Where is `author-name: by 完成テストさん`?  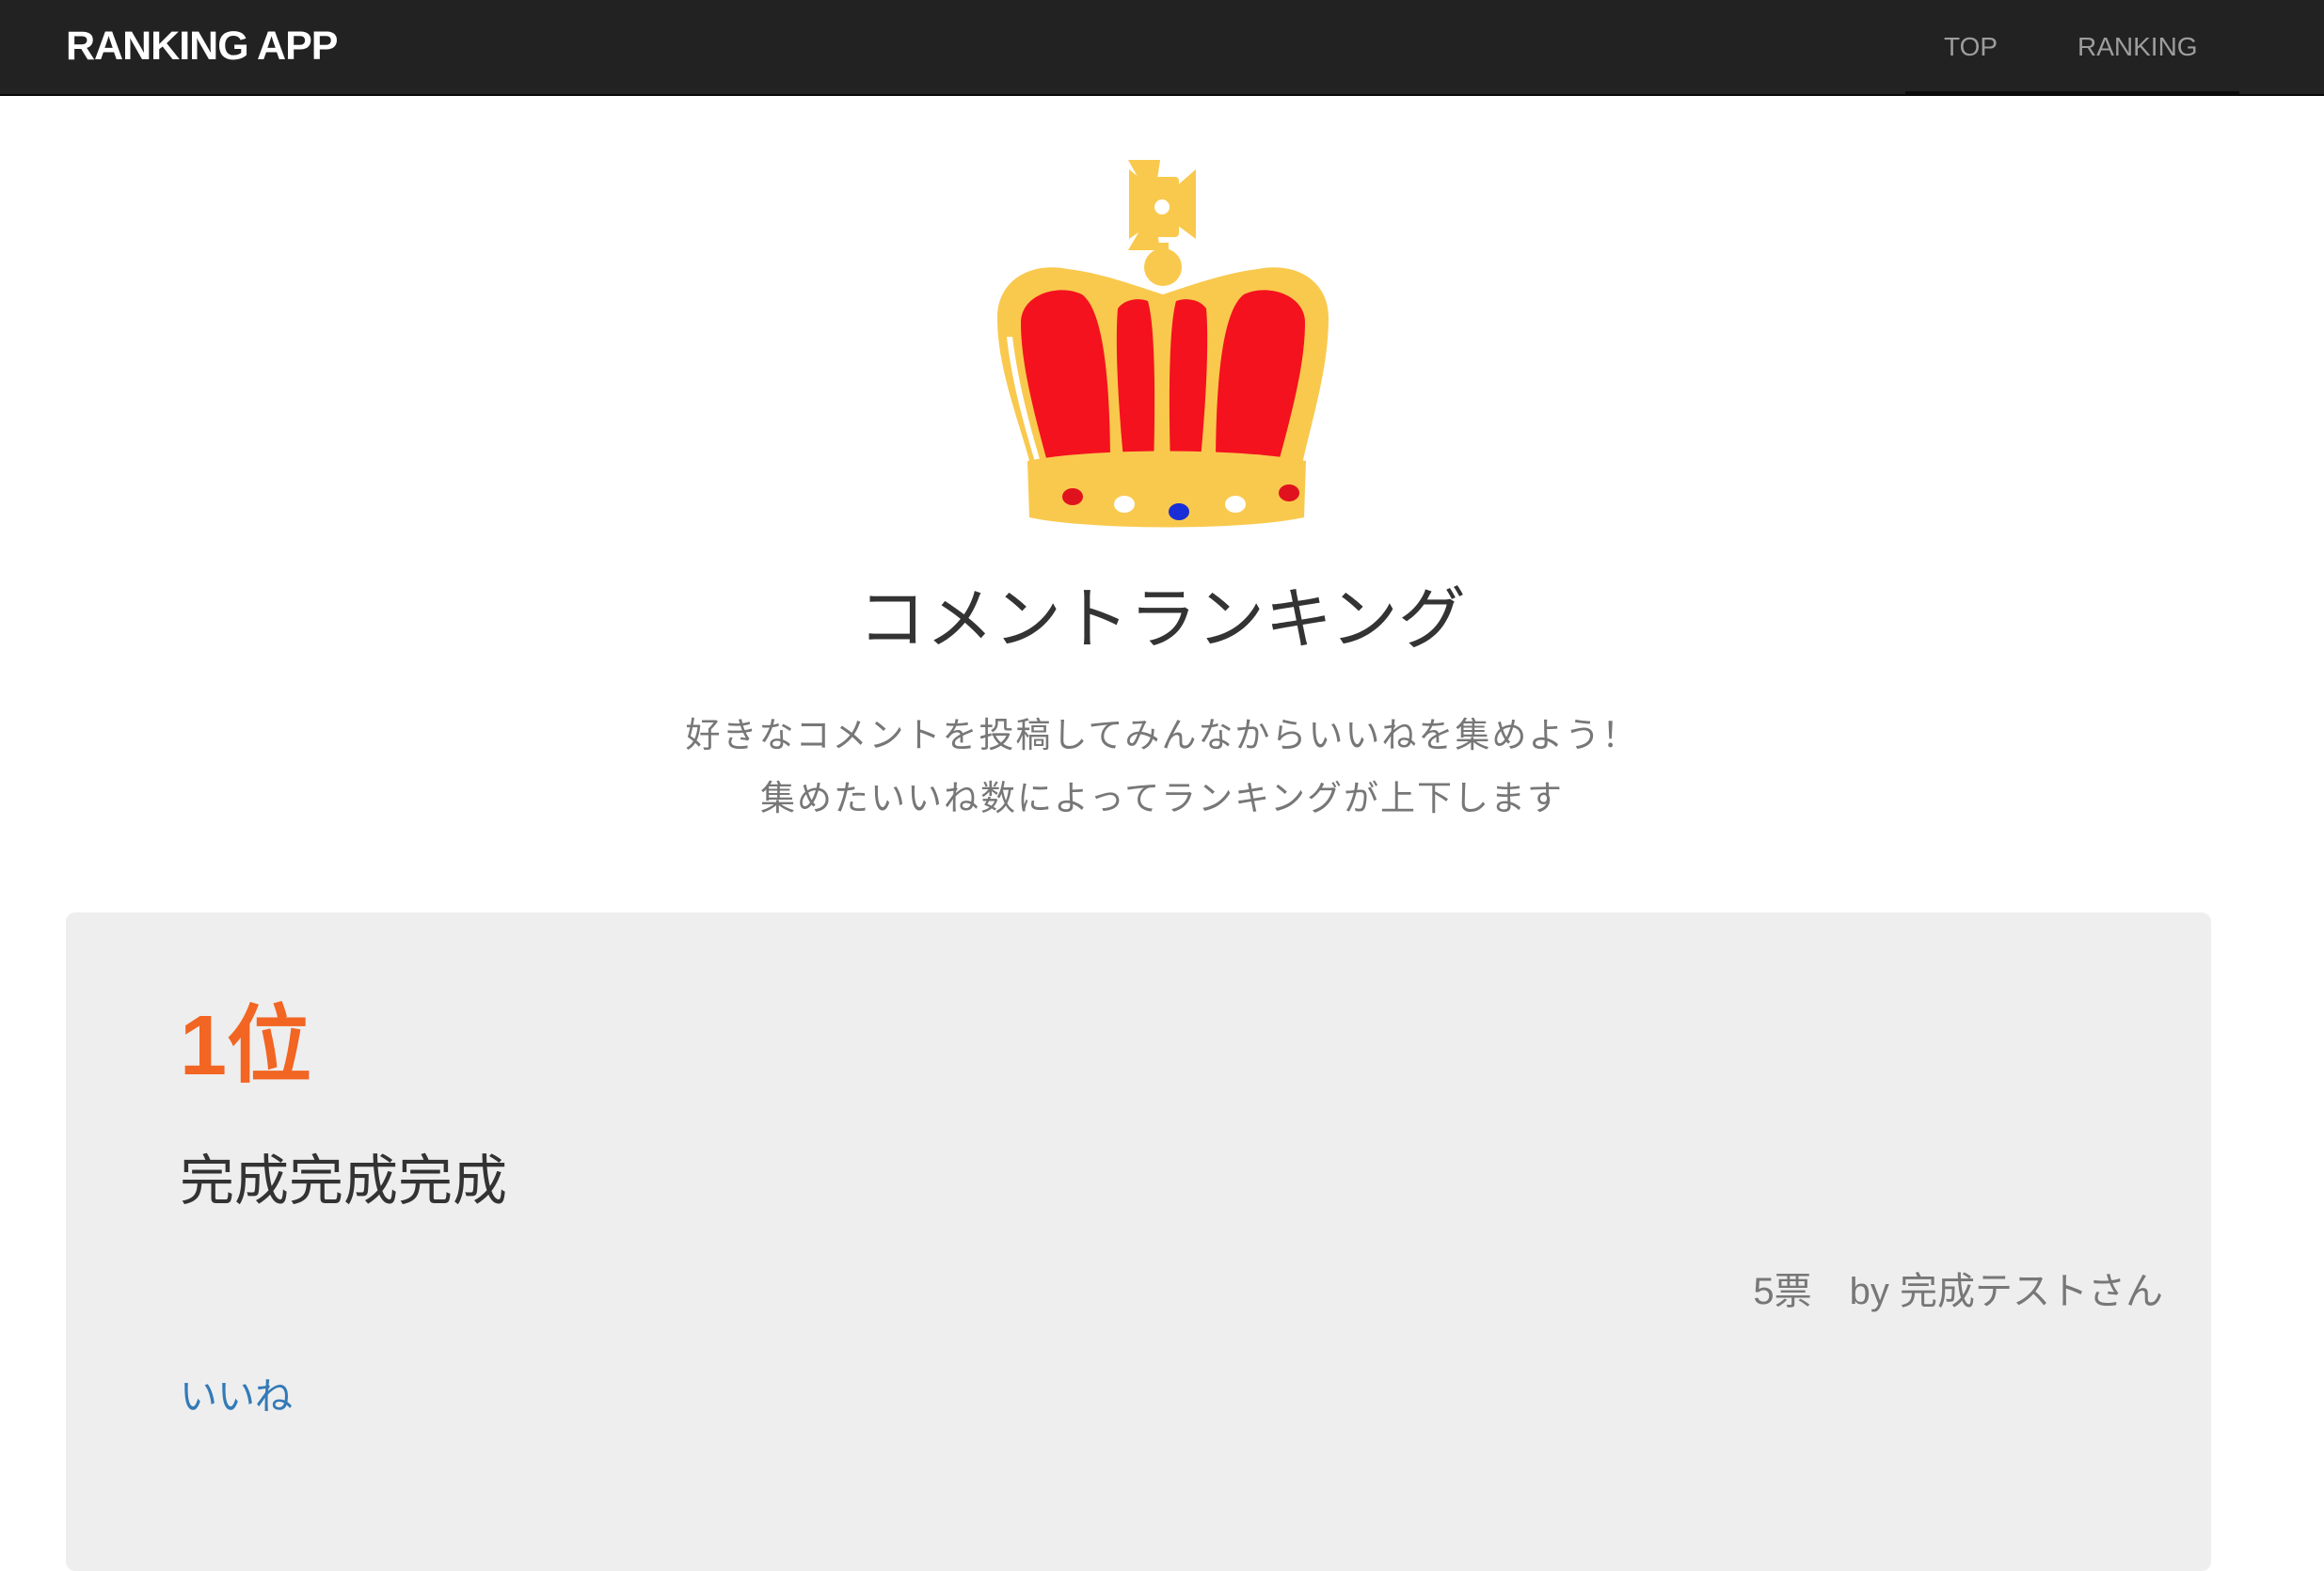
author-name: by 完成テストさん is located at coordinates (2006, 1291).